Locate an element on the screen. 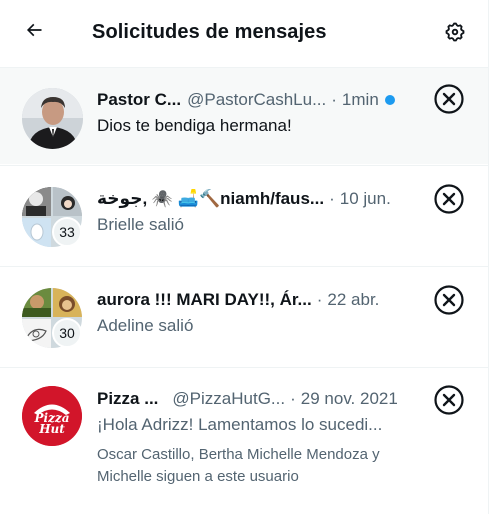 The image size is (495, 514). request-header: Pastor C... @PastorCashLu... · 1min is located at coordinates (246, 100).